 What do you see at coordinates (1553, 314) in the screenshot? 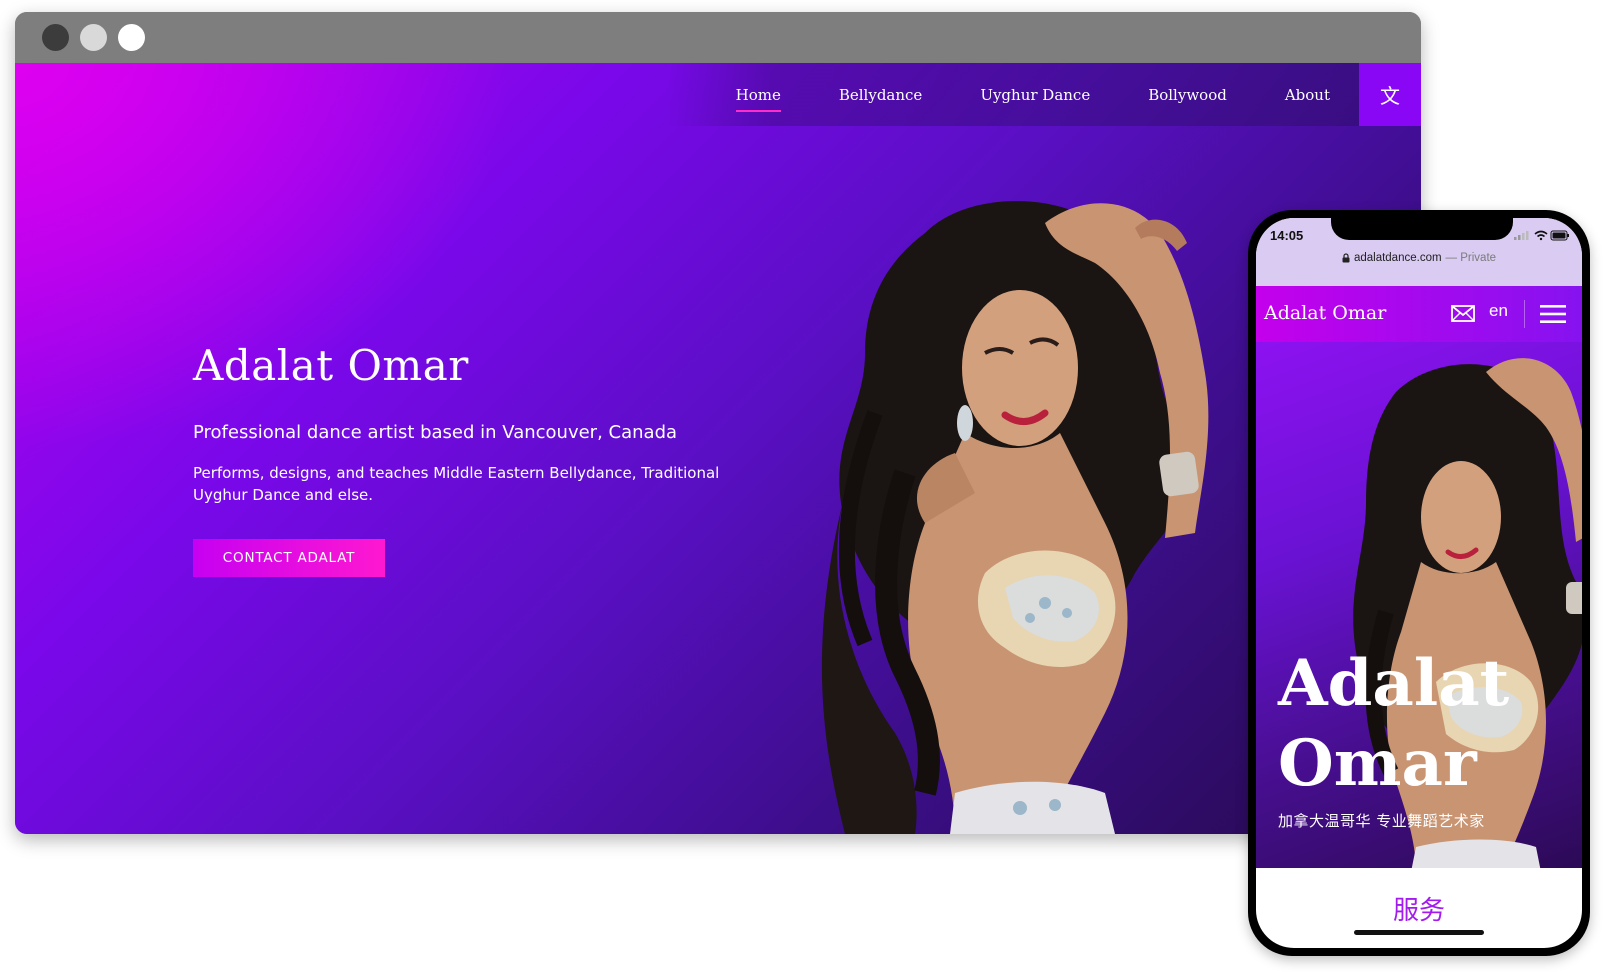
I see `menu-icon` at bounding box center [1553, 314].